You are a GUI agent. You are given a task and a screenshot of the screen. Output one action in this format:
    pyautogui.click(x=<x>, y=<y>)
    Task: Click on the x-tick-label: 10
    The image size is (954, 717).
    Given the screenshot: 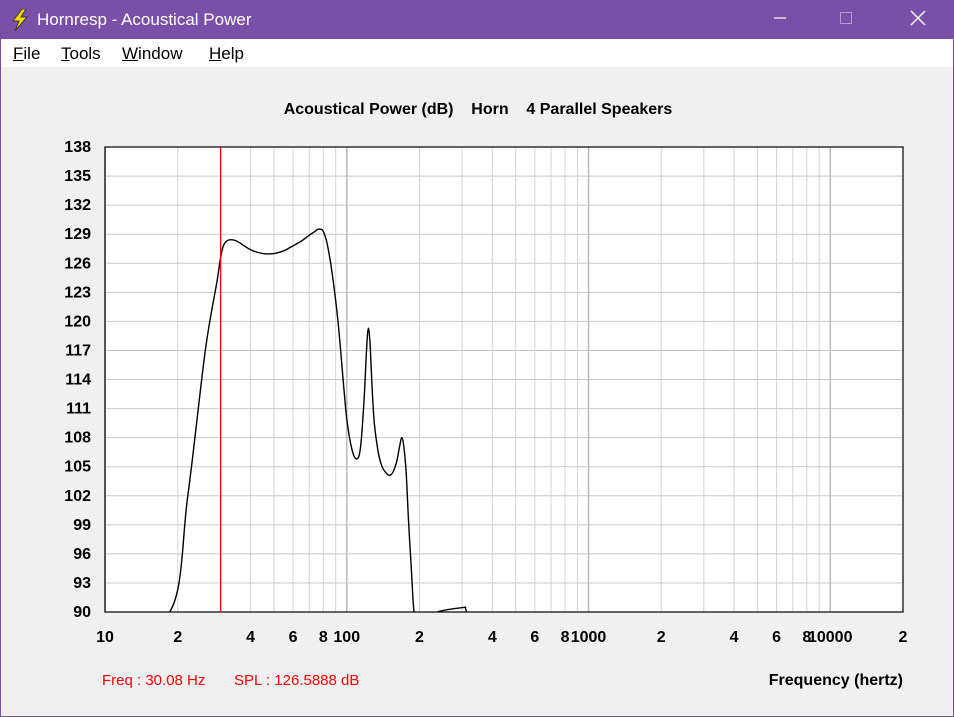 What is the action you would take?
    pyautogui.click(x=105, y=637)
    